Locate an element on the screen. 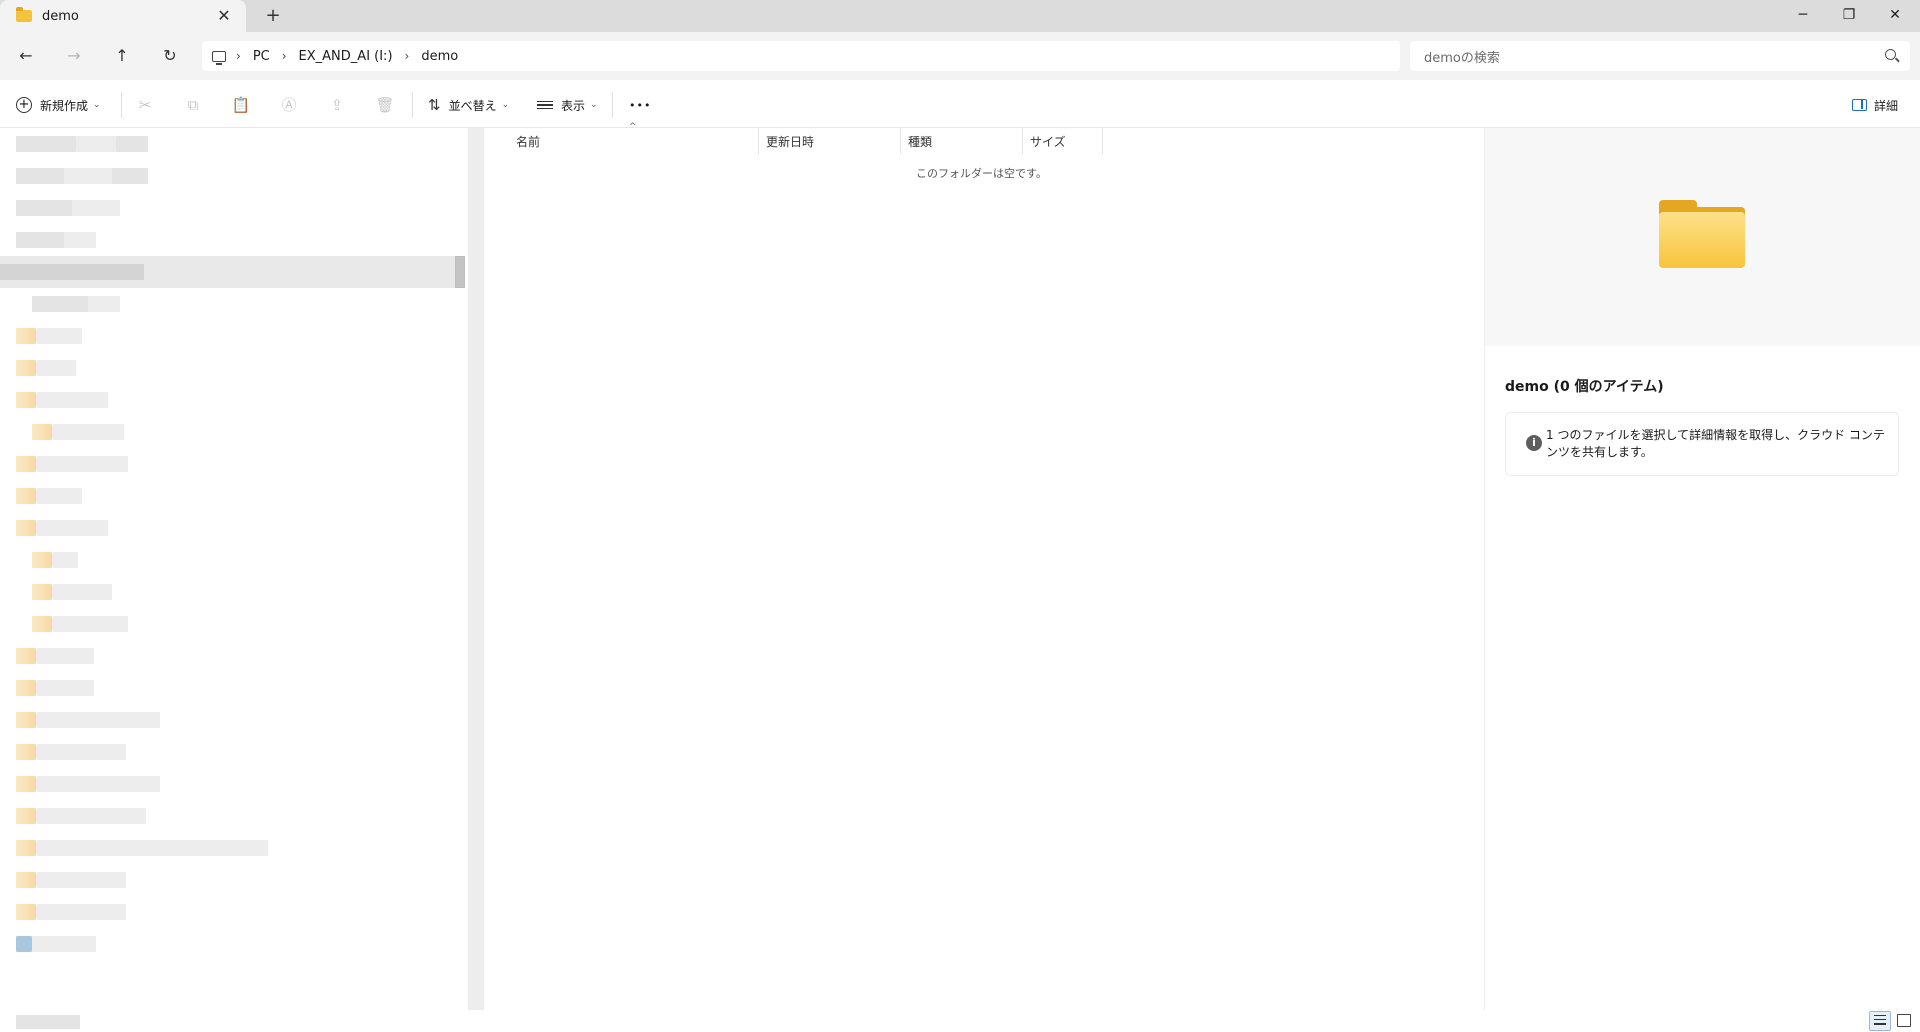 This screenshot has height=1032, width=1920. forward-button: → is located at coordinates (74, 56).